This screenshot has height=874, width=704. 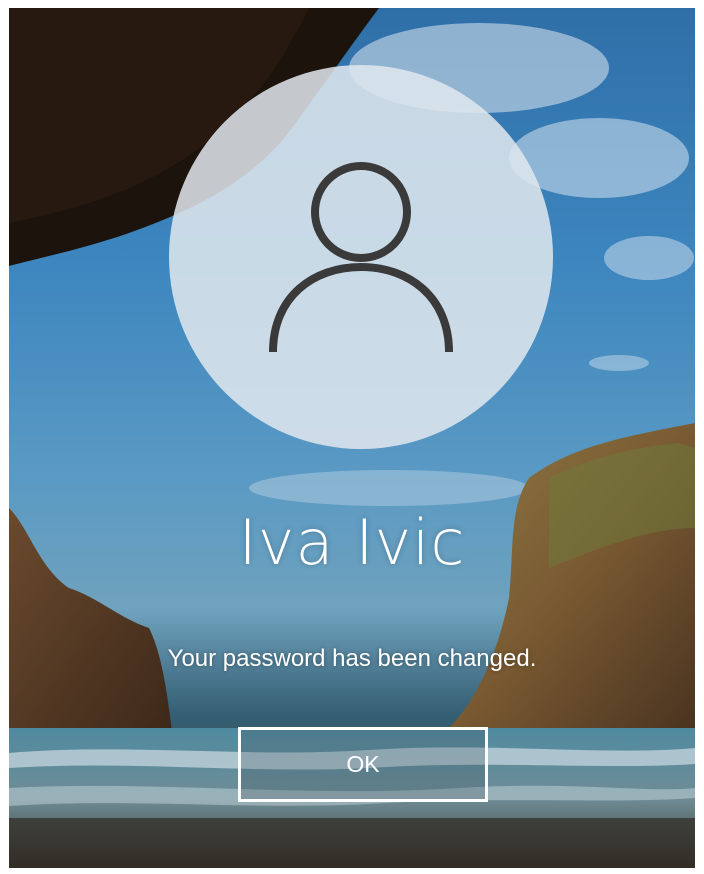 I want to click on status-message: Your password has been changed., so click(x=352, y=658).